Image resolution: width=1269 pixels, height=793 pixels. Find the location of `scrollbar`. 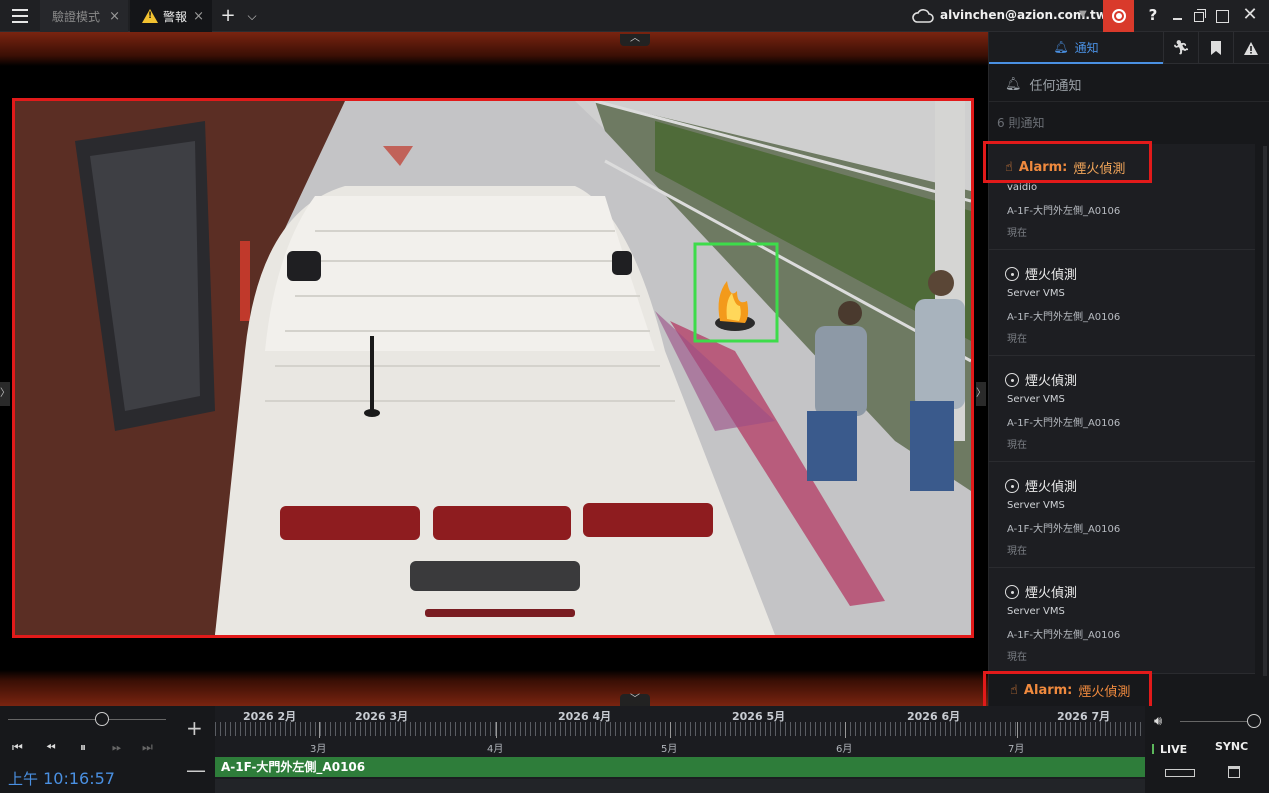

scrollbar is located at coordinates (1265, 411).